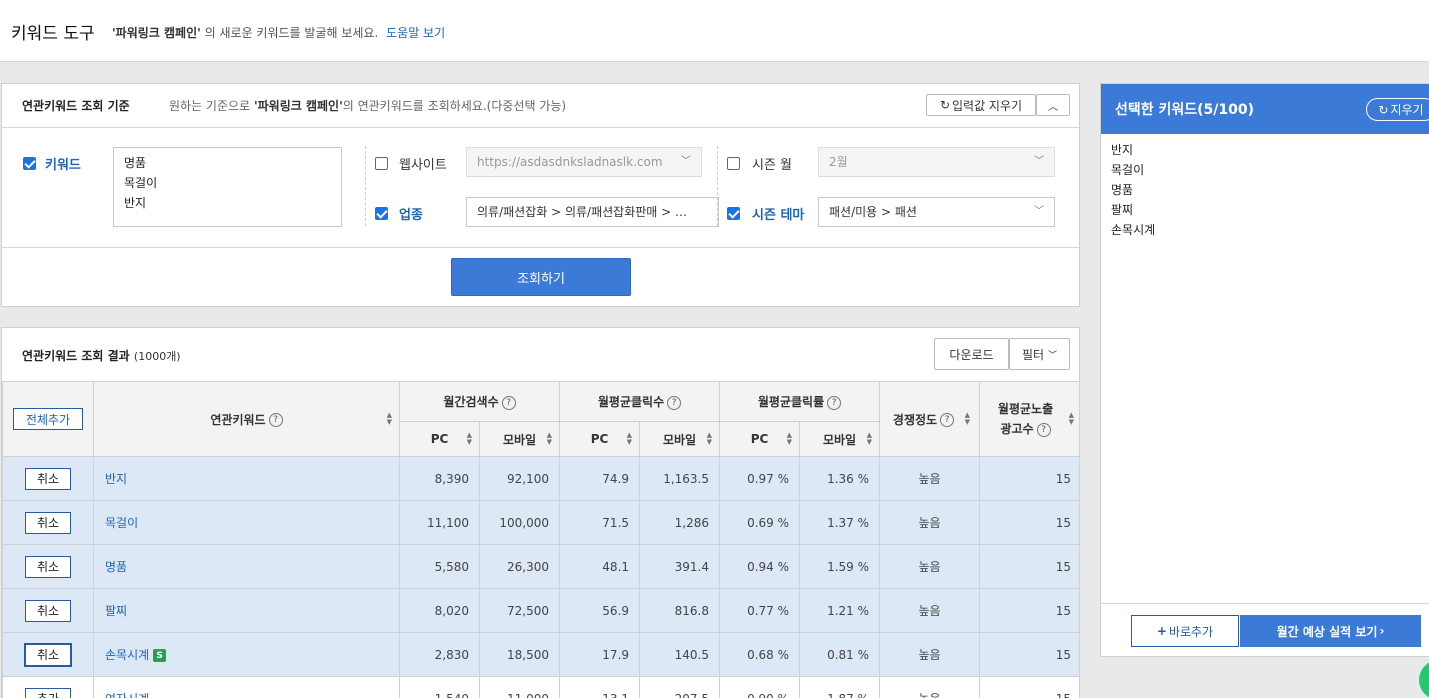  Describe the element at coordinates (246, 419) in the screenshot. I see `keyword-column-header: 연관키워드? ▲ ▼` at that location.